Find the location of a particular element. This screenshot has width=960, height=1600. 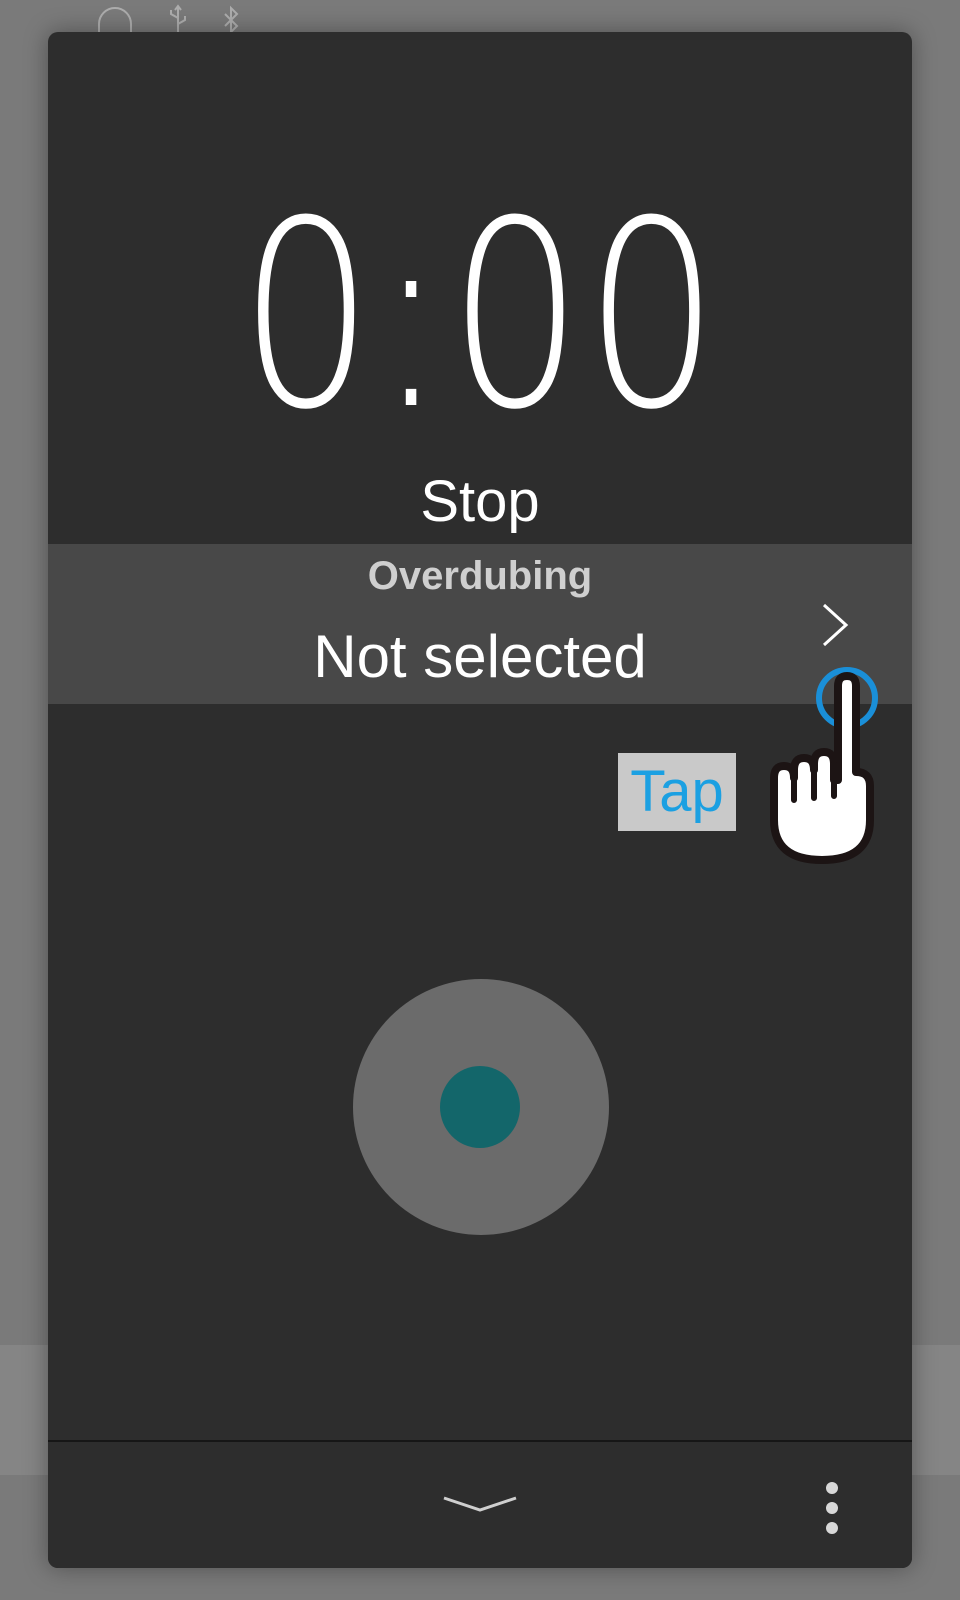

more-options-icon is located at coordinates (832, 1508).